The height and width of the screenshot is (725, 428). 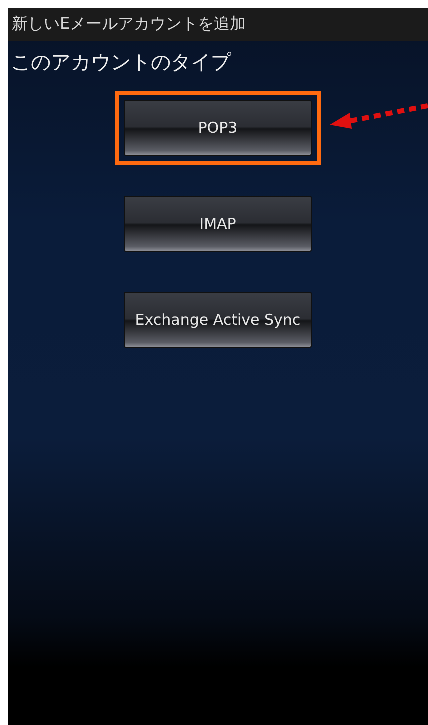 What do you see at coordinates (129, 24) in the screenshot?
I see `window-title: 新しいEメールアカウントを追加` at bounding box center [129, 24].